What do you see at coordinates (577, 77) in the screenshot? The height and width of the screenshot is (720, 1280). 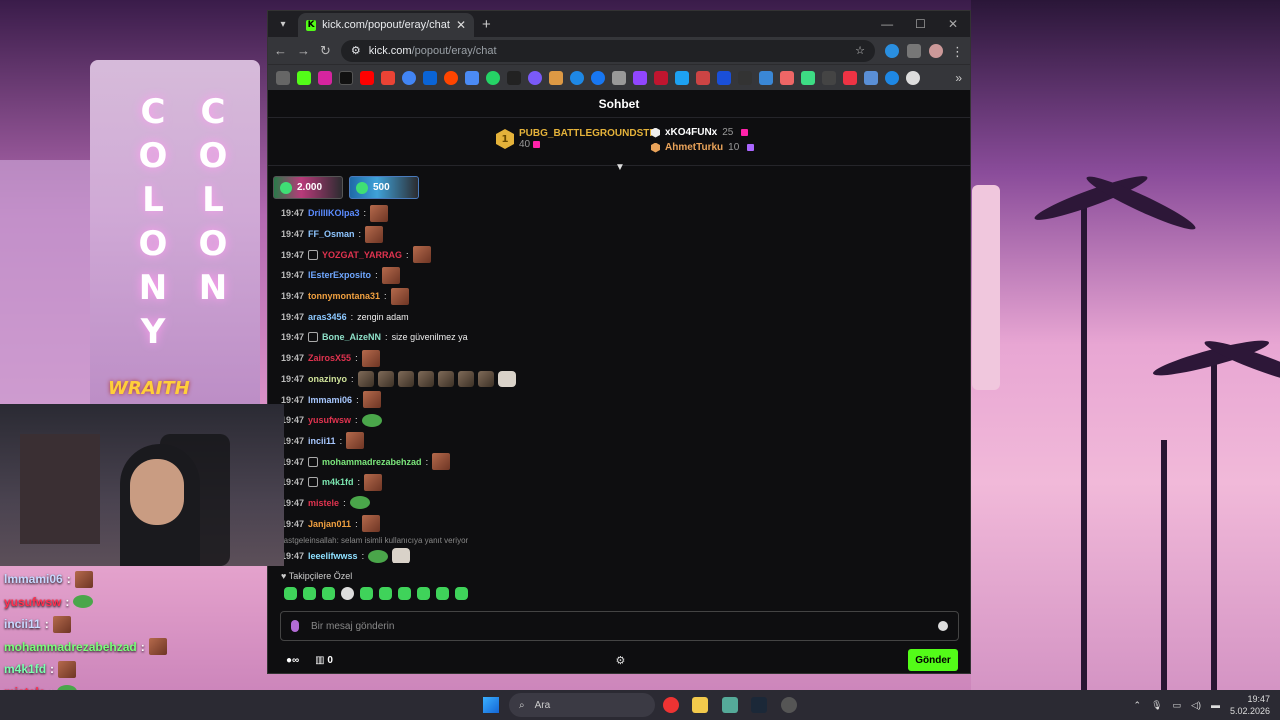 I see `bookmark-play-icon` at bounding box center [577, 77].